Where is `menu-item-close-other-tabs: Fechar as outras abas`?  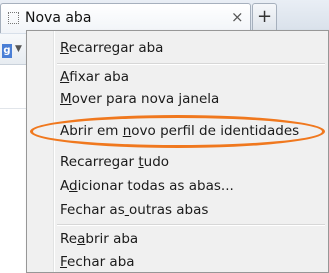 menu-item-close-other-tabs: Fechar as outras abas is located at coordinates (134, 210).